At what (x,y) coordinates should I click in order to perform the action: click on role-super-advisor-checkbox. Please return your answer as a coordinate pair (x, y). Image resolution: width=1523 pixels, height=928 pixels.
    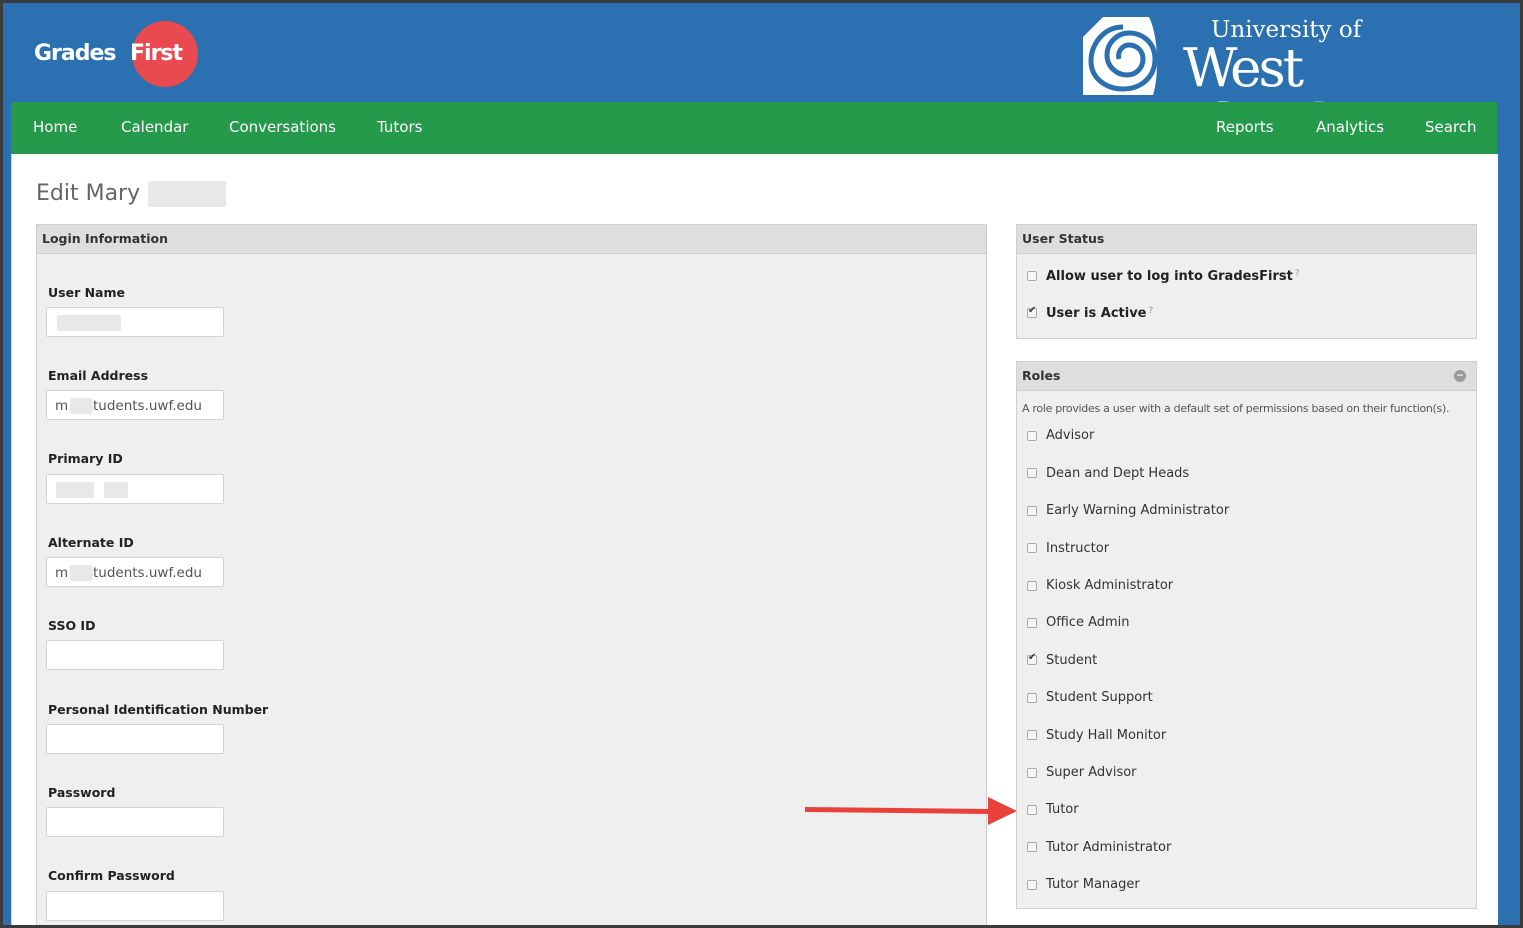
    Looking at the image, I should click on (1032, 773).